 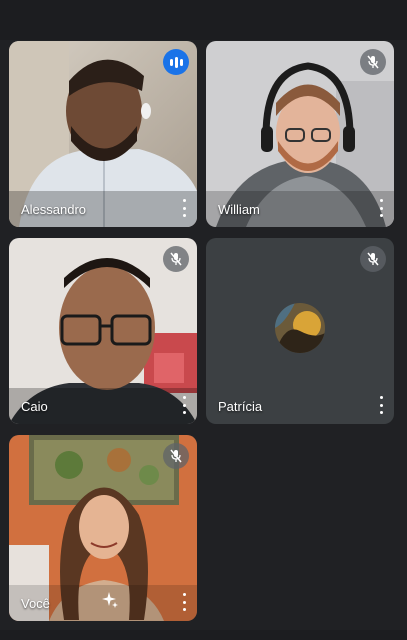 I want to click on speaking-indicator-icon, so click(x=176, y=62).